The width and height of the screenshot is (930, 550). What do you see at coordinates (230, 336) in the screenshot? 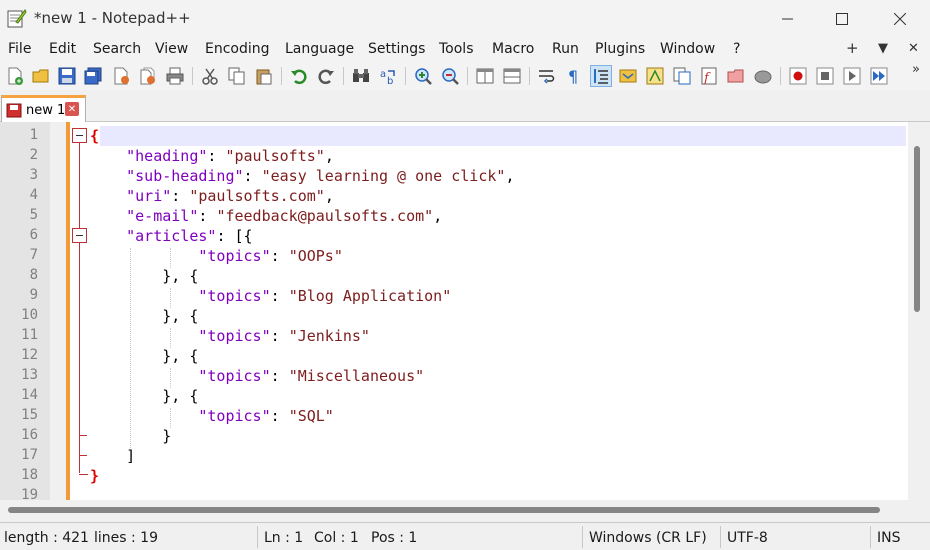
I see `code-line: "topics": "Jenkins"` at bounding box center [230, 336].